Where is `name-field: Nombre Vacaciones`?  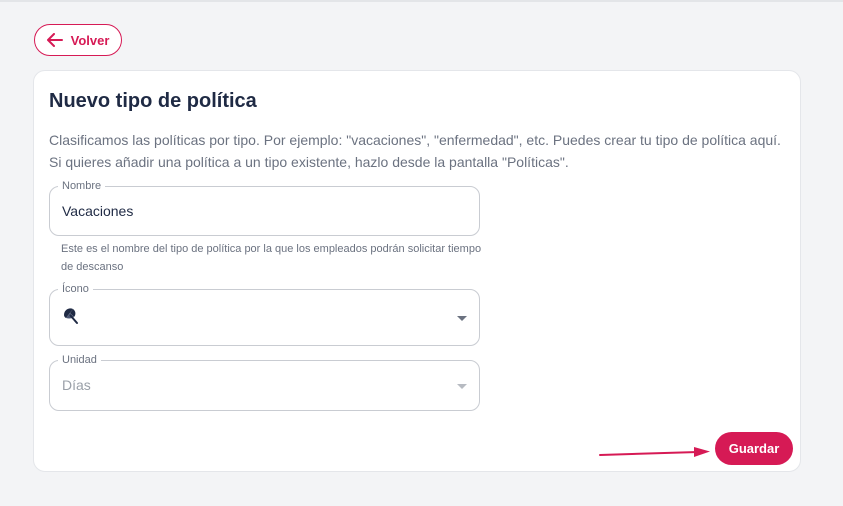
name-field: Nombre Vacaciones is located at coordinates (264, 207).